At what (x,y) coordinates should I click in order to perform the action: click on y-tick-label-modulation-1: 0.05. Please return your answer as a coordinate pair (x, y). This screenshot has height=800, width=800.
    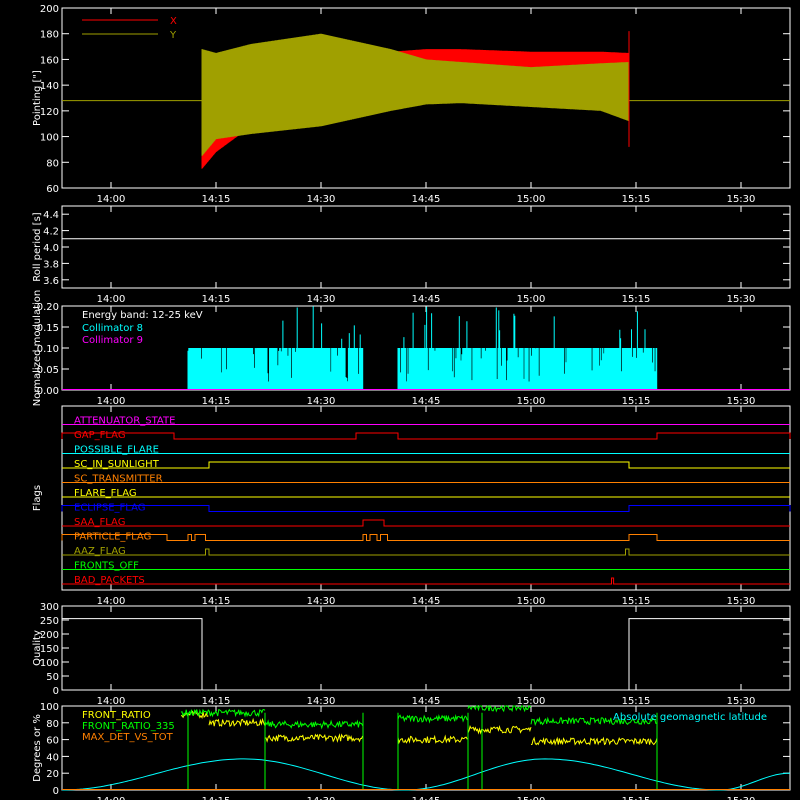
    Looking at the image, I should click on (48, 370).